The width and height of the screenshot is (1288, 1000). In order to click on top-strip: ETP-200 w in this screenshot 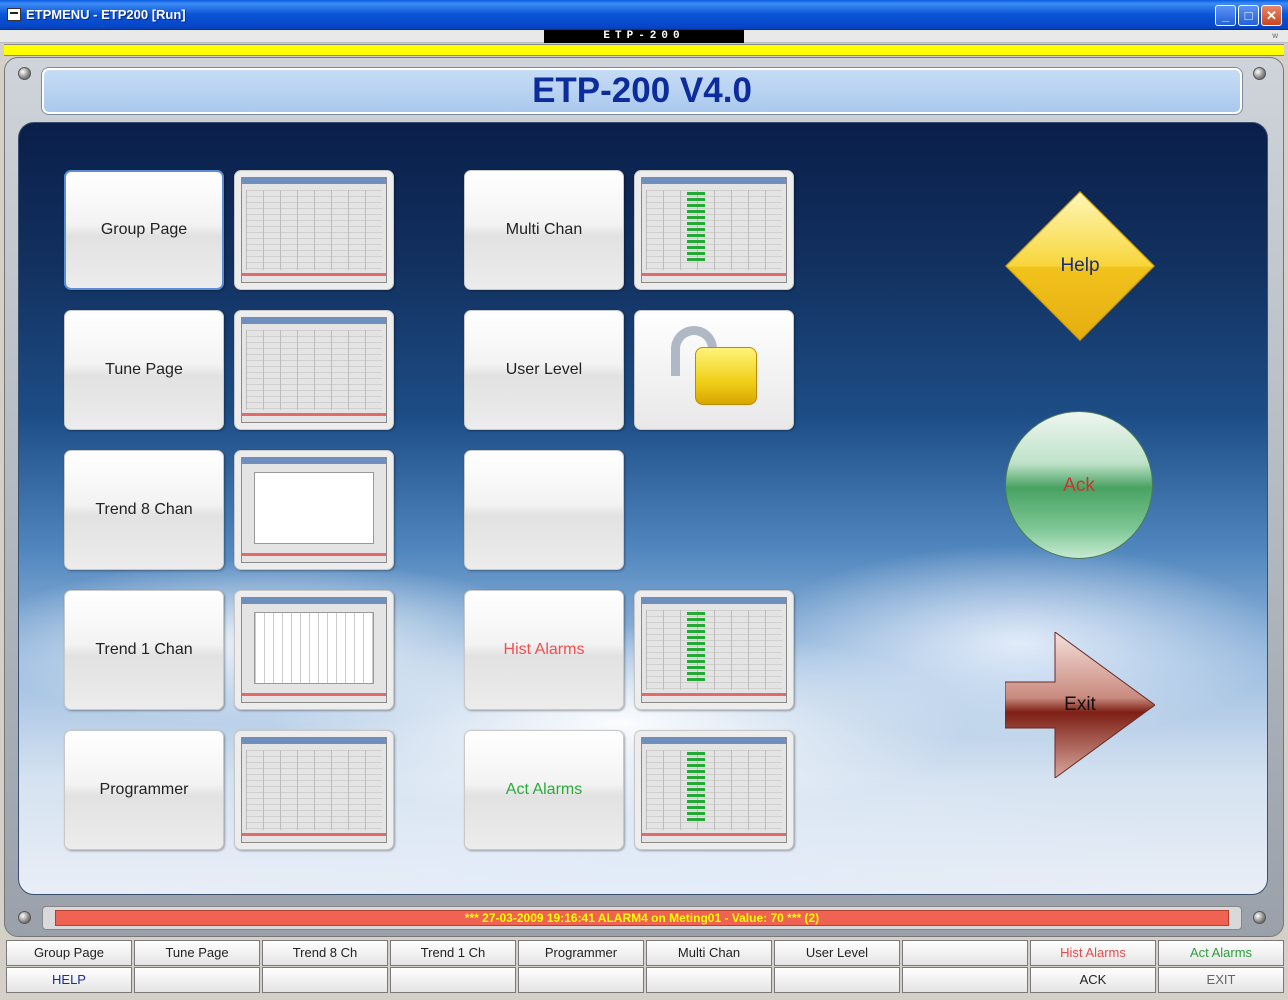, I will do `click(644, 36)`.